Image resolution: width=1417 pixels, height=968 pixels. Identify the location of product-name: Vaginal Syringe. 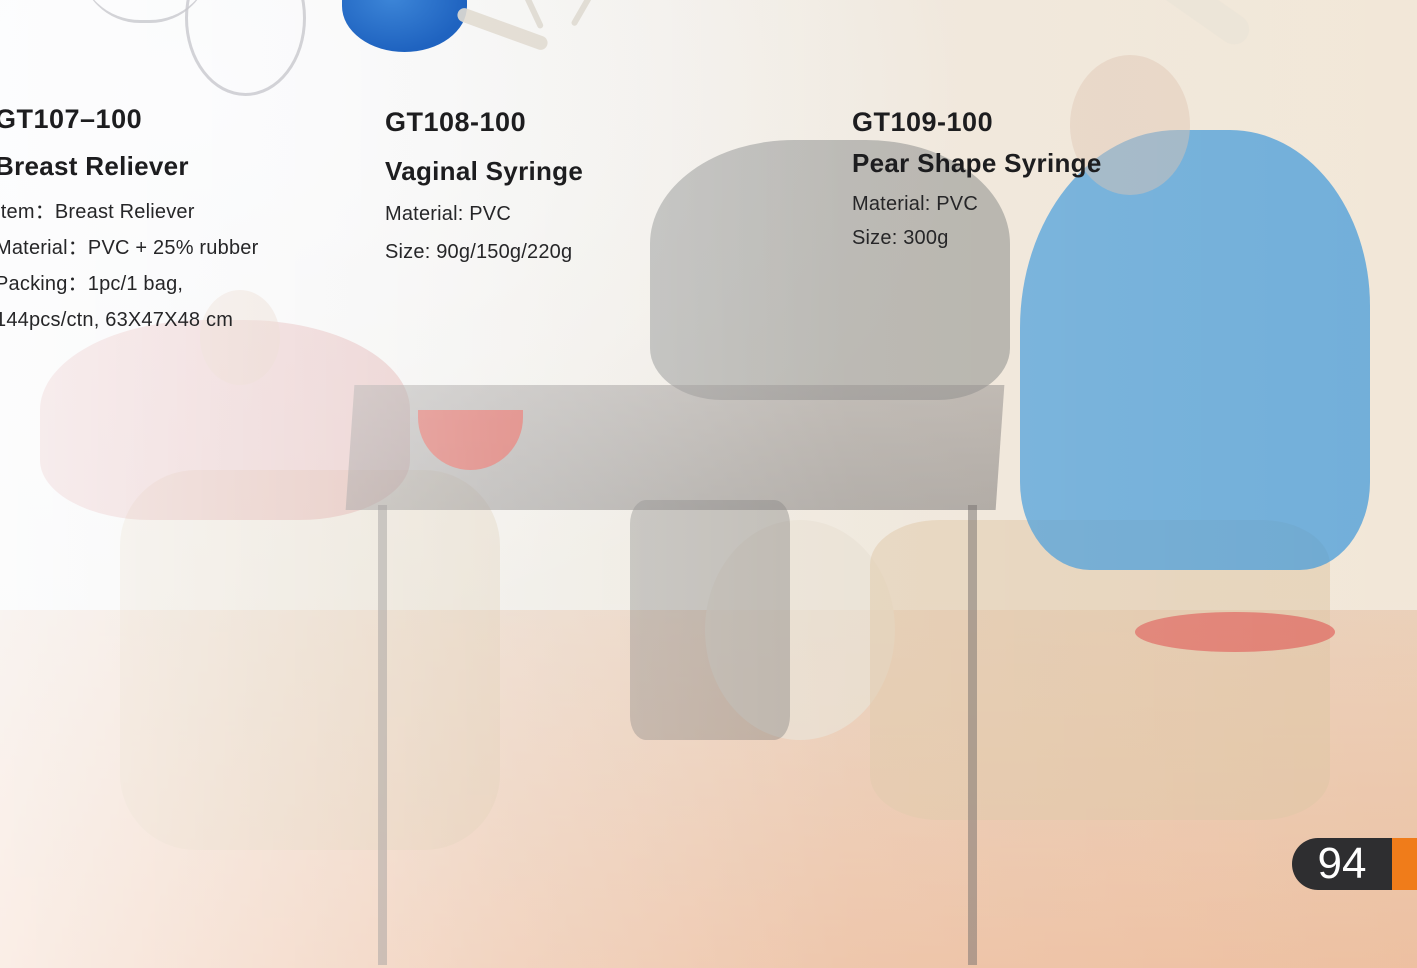
(484, 171).